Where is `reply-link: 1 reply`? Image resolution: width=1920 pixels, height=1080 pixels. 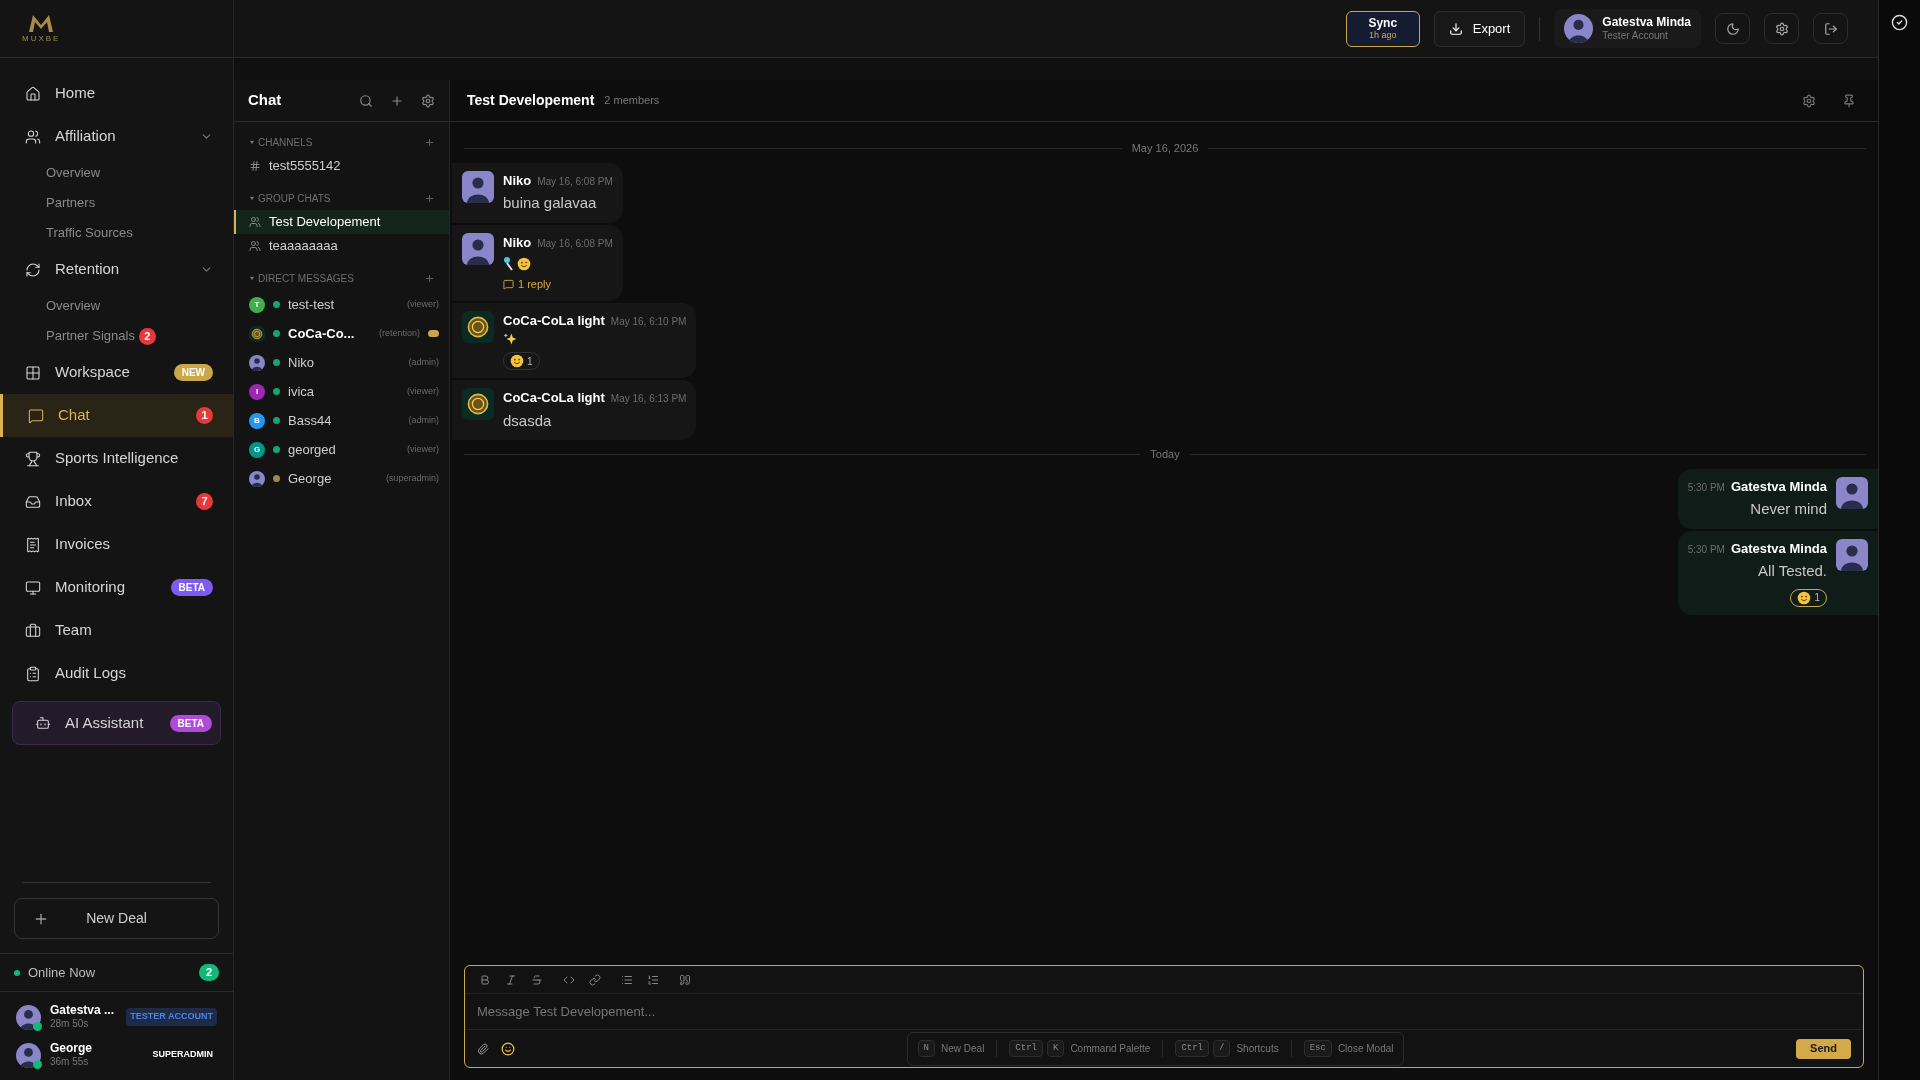 reply-link: 1 reply is located at coordinates (527, 284).